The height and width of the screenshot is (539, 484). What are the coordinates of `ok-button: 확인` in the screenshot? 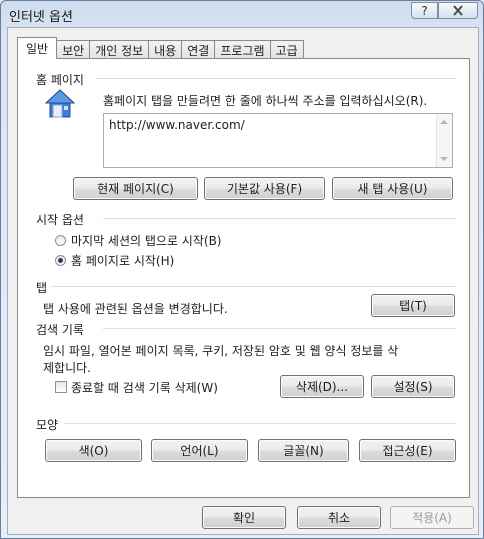 It's located at (244, 517).